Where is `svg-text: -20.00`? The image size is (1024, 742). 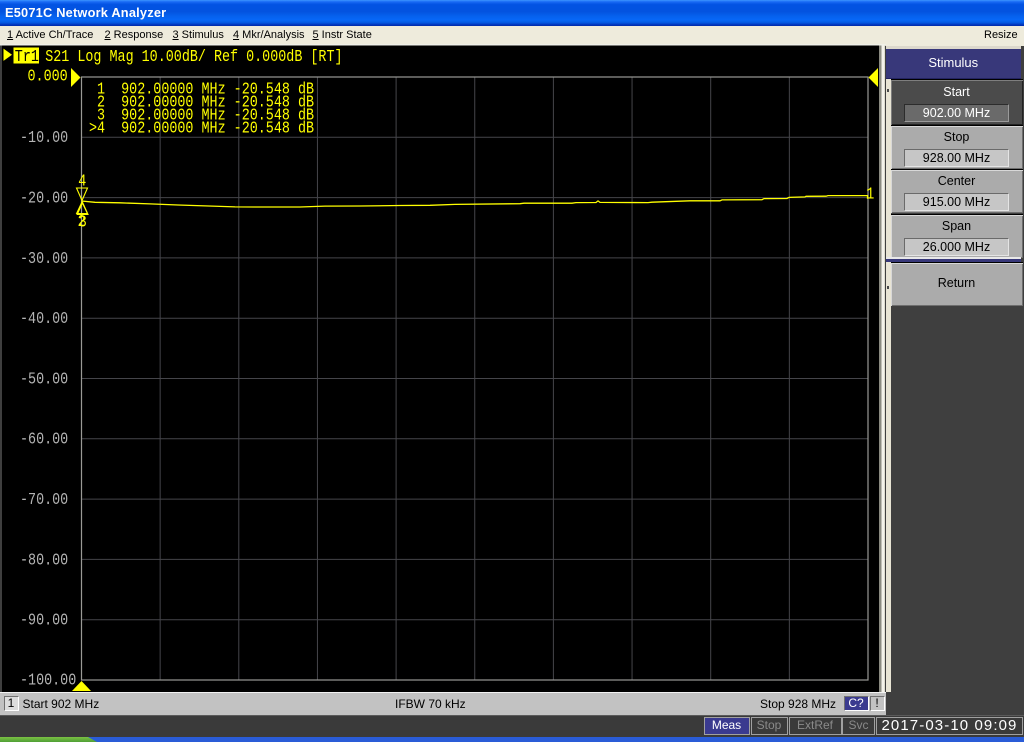 svg-text: -20.00 is located at coordinates (44, 198).